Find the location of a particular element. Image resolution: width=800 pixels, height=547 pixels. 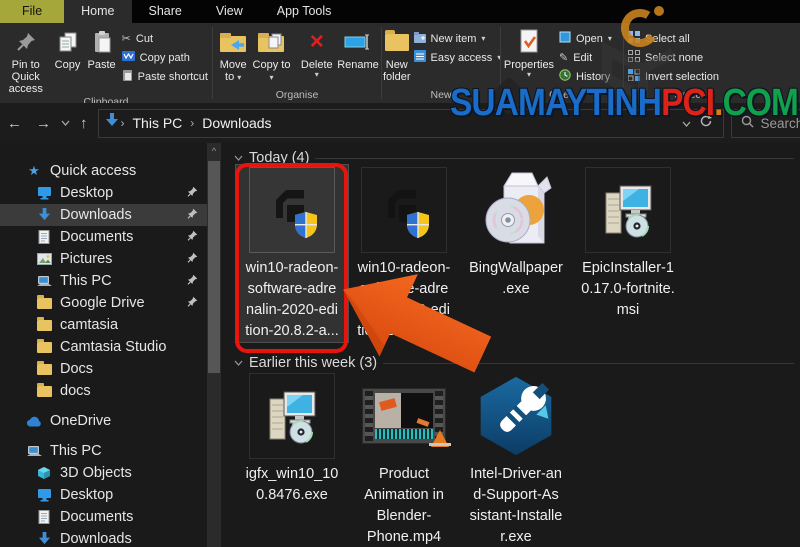

onedrive-cloud-icon is located at coordinates (34, 421).